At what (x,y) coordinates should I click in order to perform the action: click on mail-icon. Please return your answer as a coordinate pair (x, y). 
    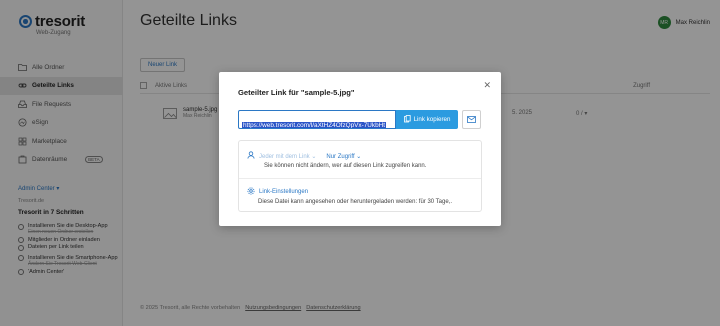
    Looking at the image, I should click on (471, 119).